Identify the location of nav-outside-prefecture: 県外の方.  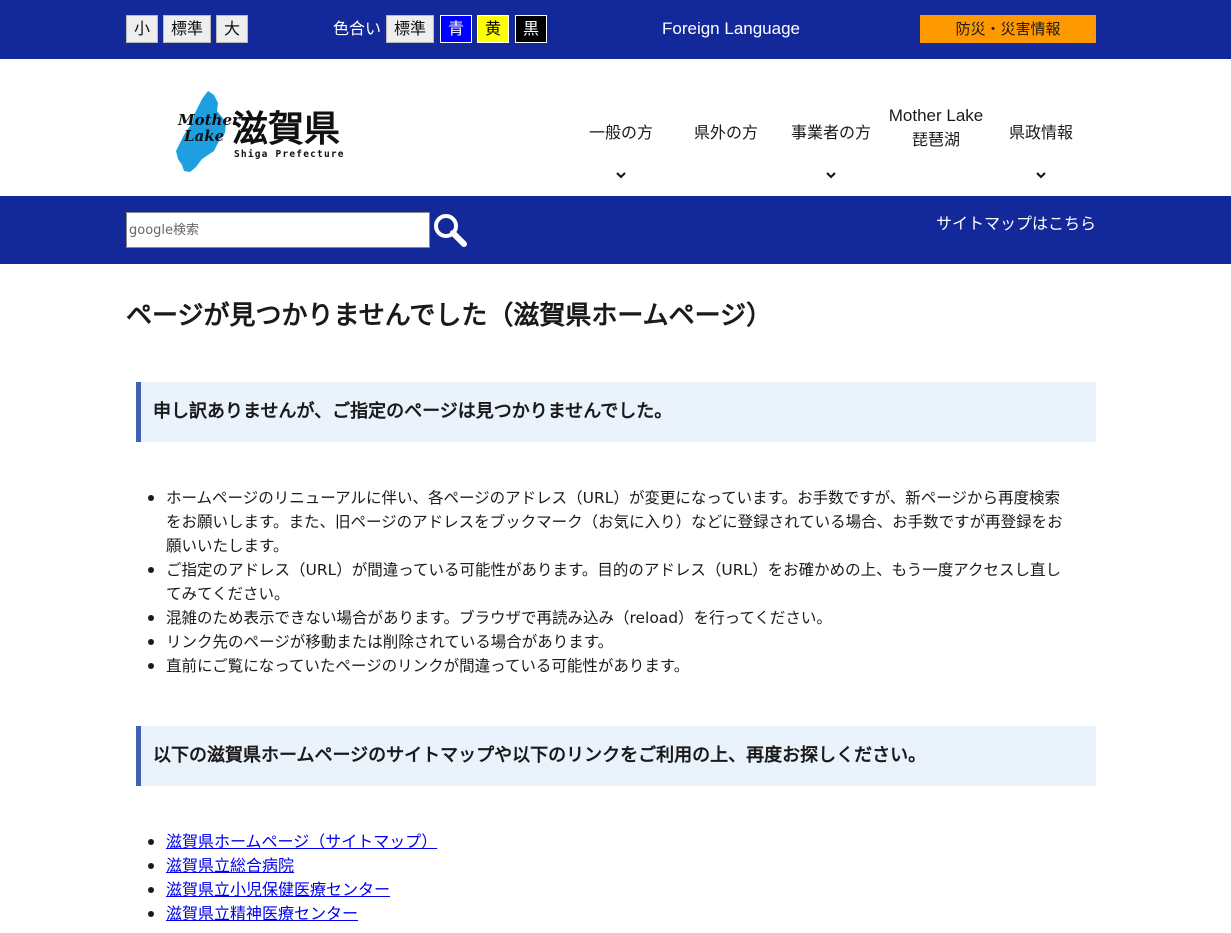
(726, 127).